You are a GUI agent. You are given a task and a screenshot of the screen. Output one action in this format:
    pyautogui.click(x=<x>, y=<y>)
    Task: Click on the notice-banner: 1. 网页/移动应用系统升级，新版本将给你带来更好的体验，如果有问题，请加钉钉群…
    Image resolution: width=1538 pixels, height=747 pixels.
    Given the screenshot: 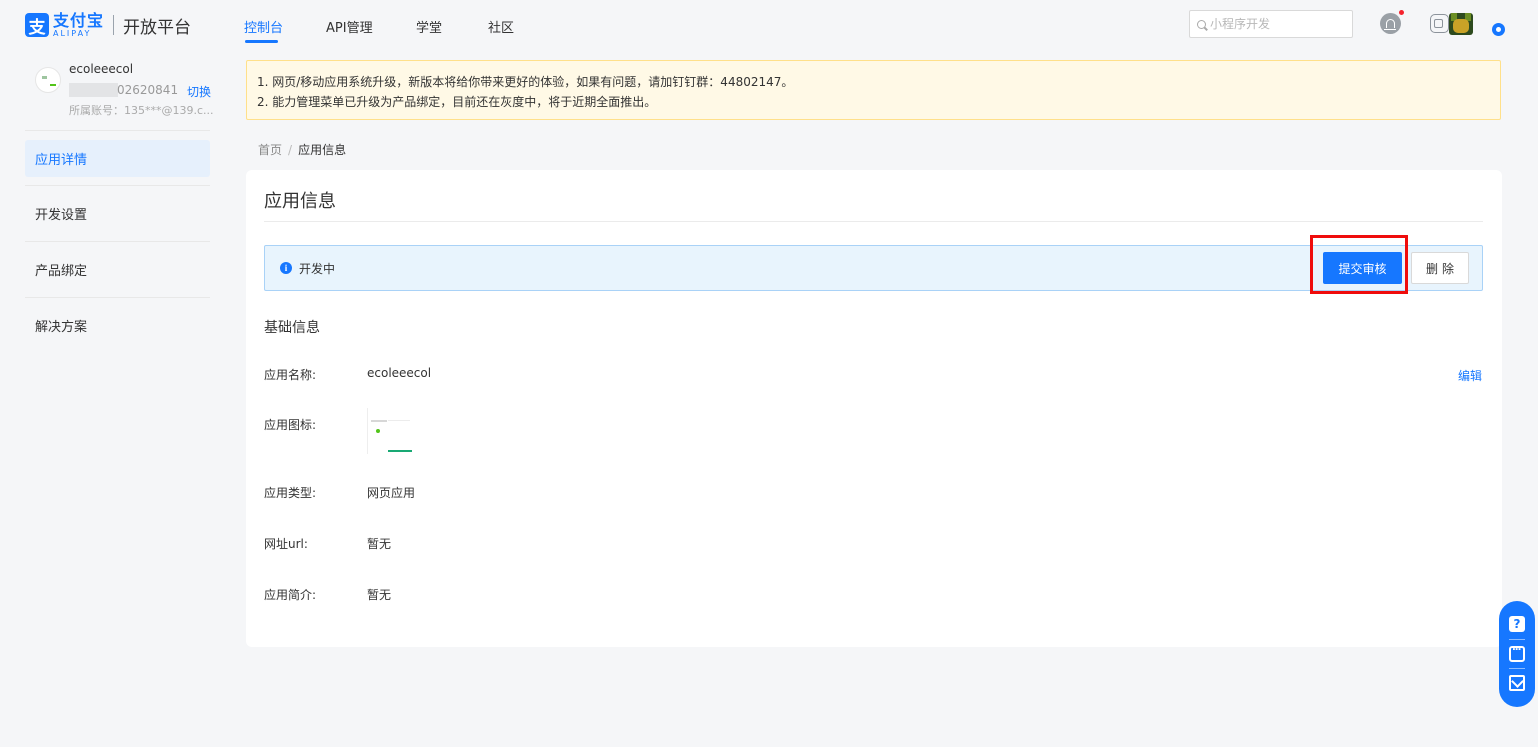 What is the action you would take?
    pyautogui.click(x=873, y=90)
    